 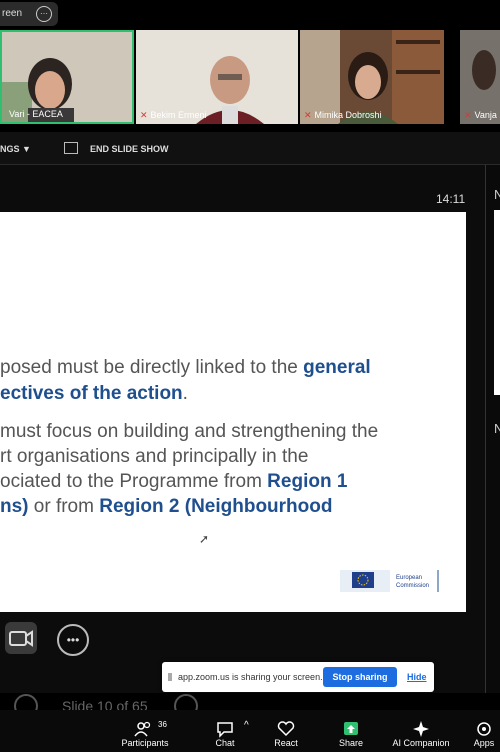 I want to click on chat-button: Chat, so click(x=225, y=734).